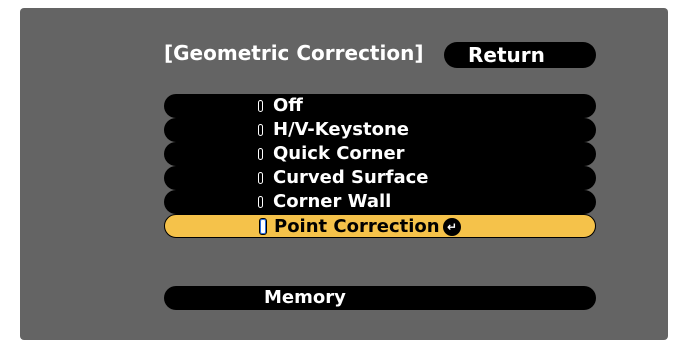 The image size is (690, 348). Describe the element at coordinates (260, 130) in the screenshot. I see `radio-hv-keystone` at that location.